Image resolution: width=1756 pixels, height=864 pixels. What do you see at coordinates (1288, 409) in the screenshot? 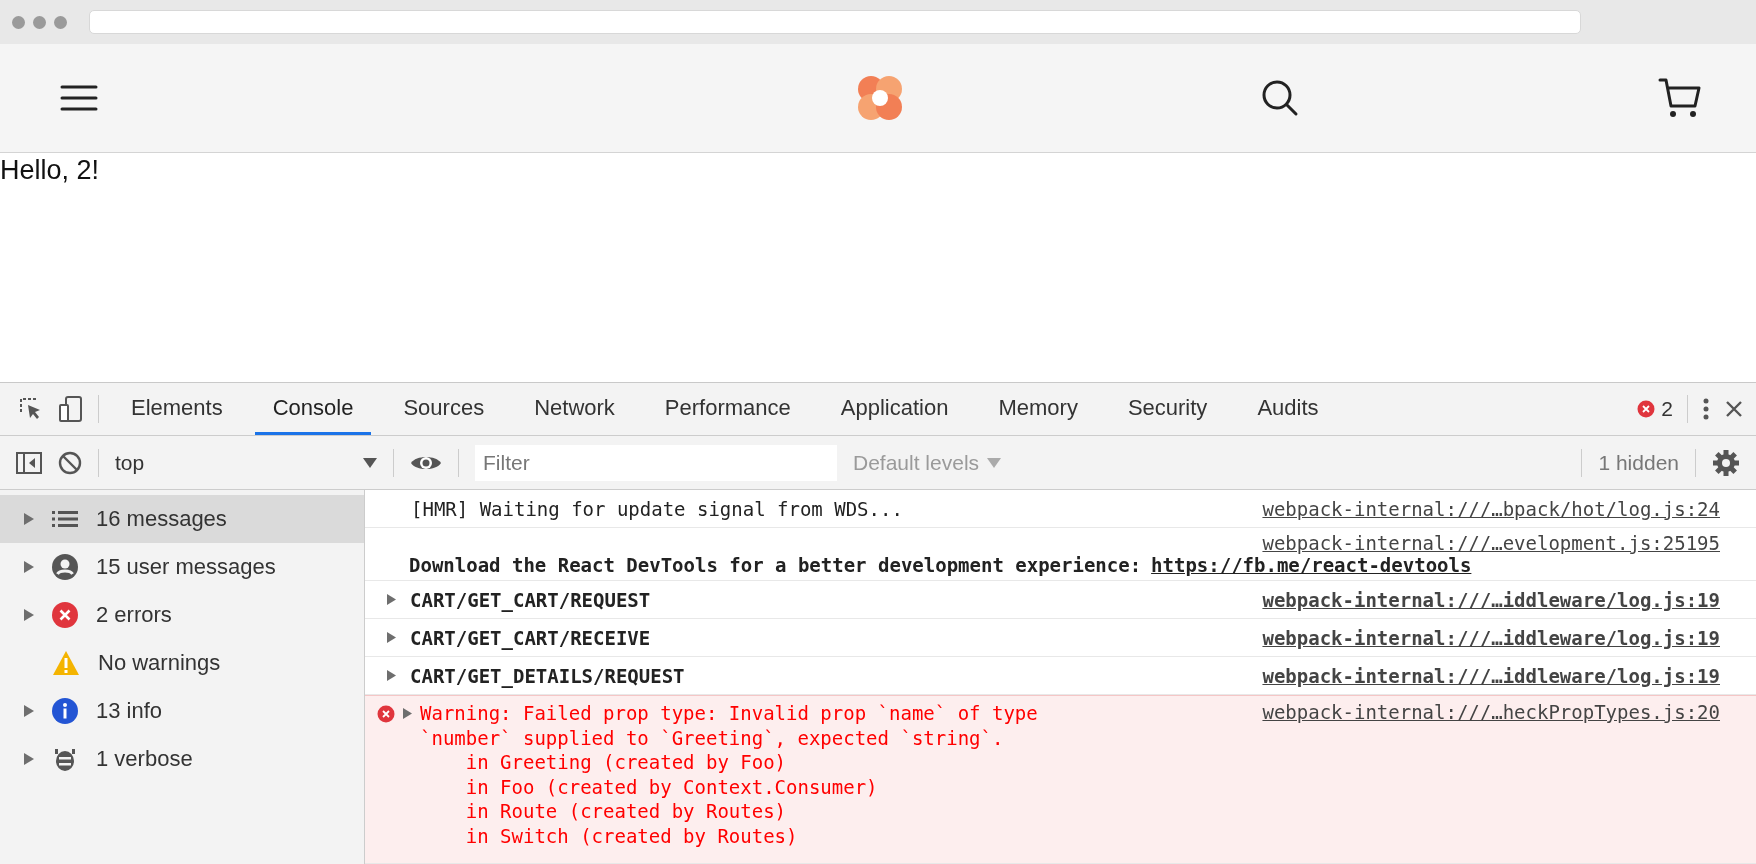
I see `devtools-tab: Audits` at bounding box center [1288, 409].